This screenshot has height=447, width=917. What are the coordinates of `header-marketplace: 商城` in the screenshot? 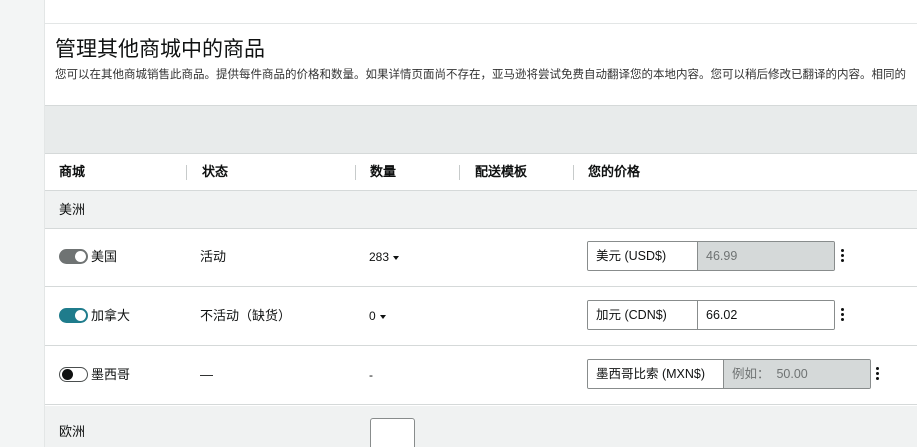 It's located at (72, 171).